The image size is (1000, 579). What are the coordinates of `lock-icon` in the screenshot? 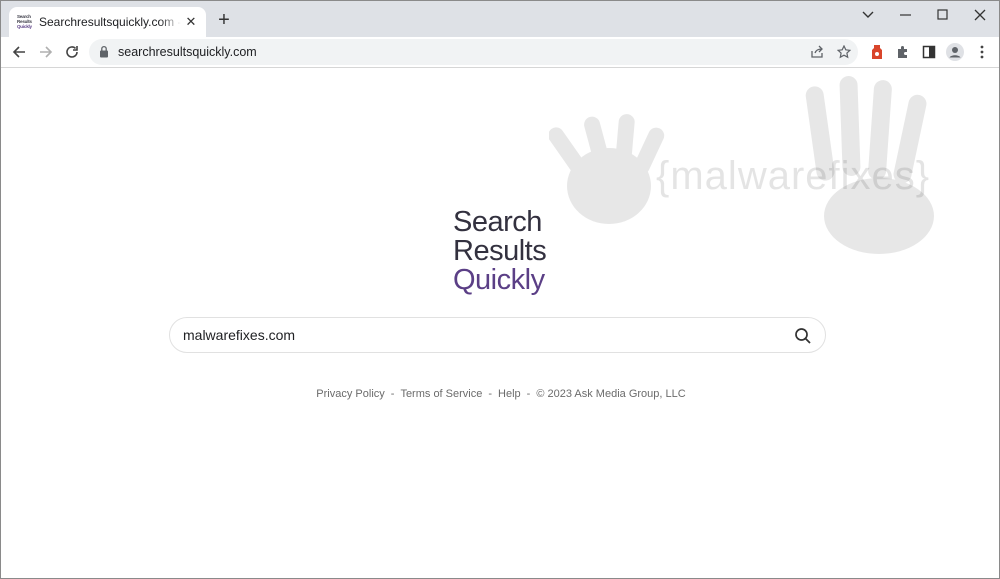 It's located at (104, 54).